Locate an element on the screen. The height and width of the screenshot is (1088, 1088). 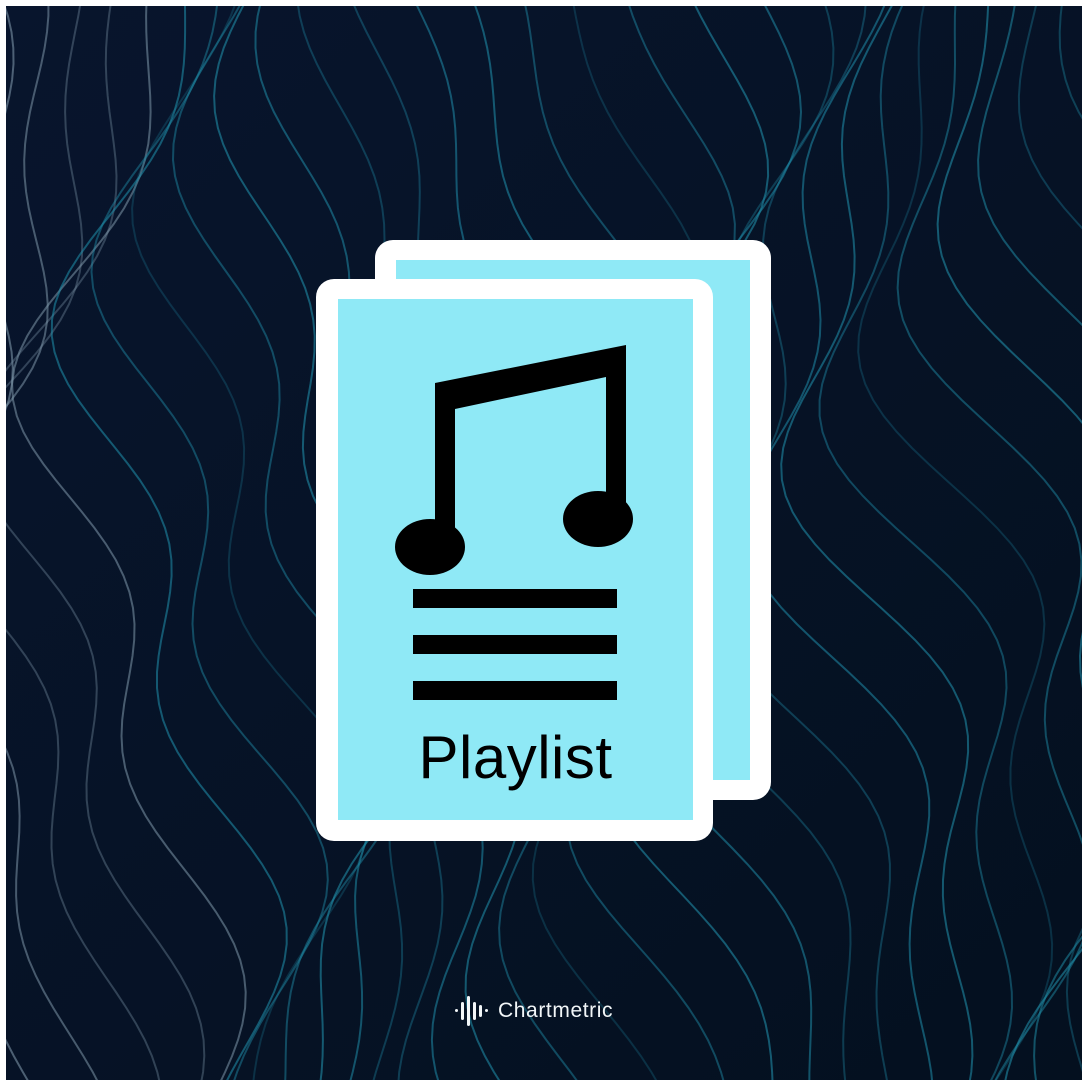
playlist-label: Playlist is located at coordinates (515, 757).